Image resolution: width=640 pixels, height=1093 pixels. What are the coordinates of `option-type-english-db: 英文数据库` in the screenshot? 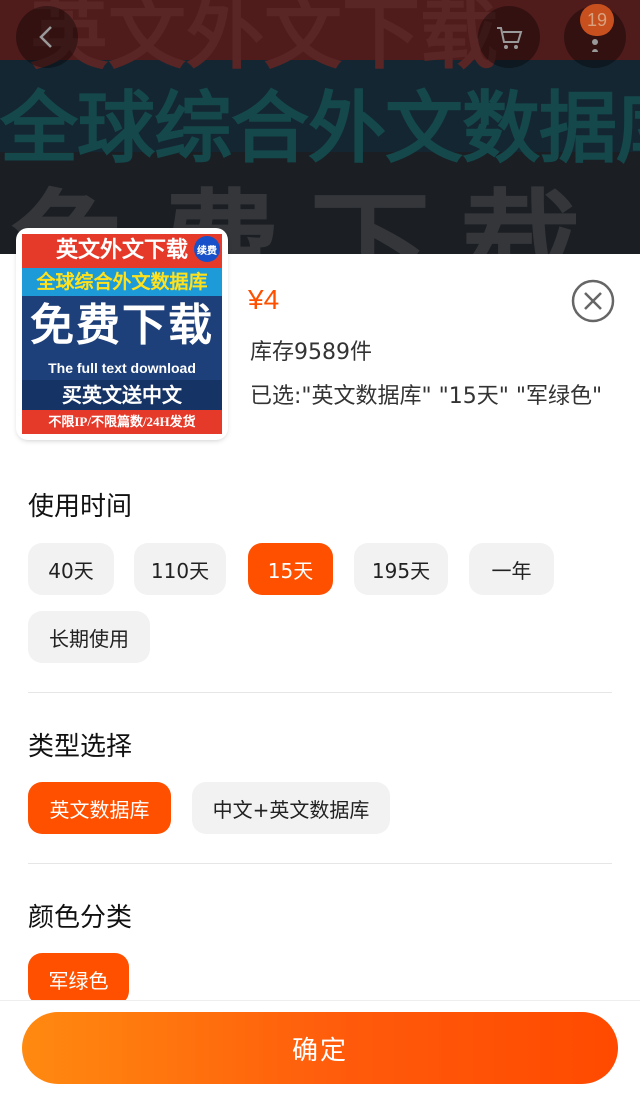 It's located at (99, 808).